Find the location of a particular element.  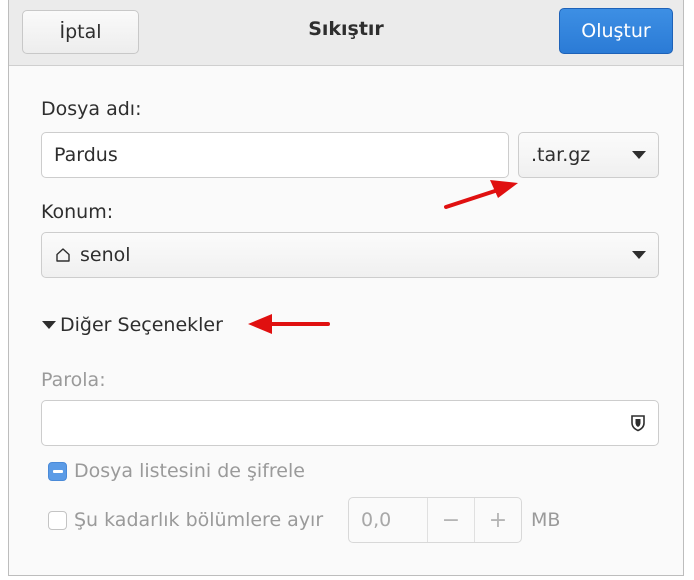

annotation-arrows is located at coordinates (383, 257).